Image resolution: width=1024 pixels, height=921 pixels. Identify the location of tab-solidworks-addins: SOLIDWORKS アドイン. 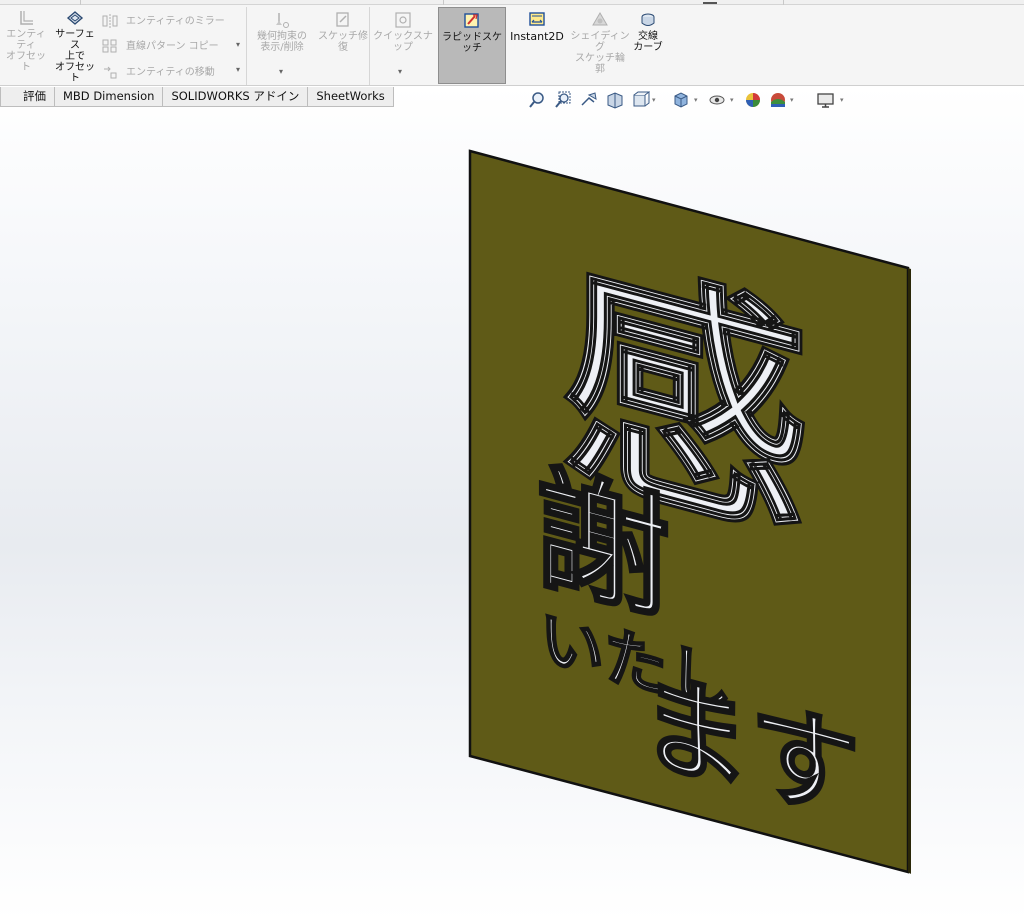
(236, 97).